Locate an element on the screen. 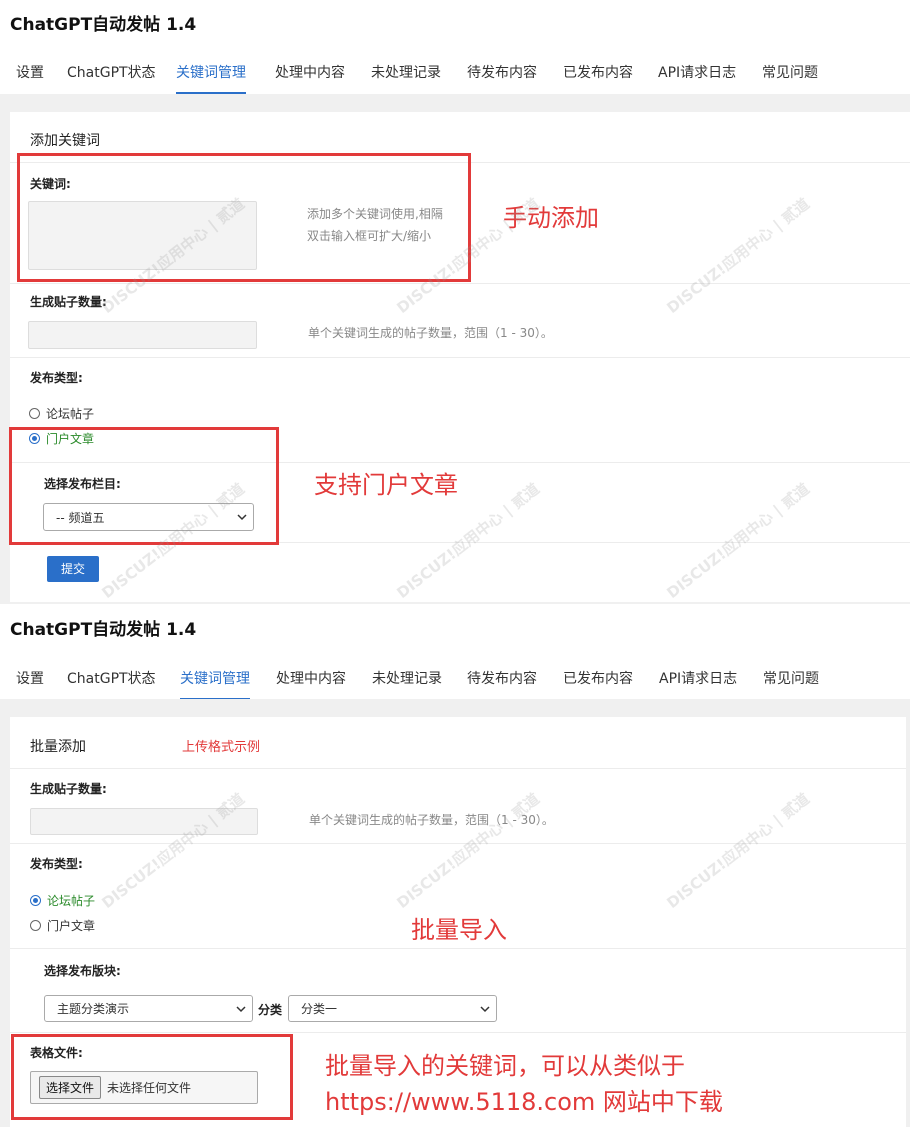 The image size is (910, 1127). board-select-value: 主题分类演示 is located at coordinates (93, 1009).